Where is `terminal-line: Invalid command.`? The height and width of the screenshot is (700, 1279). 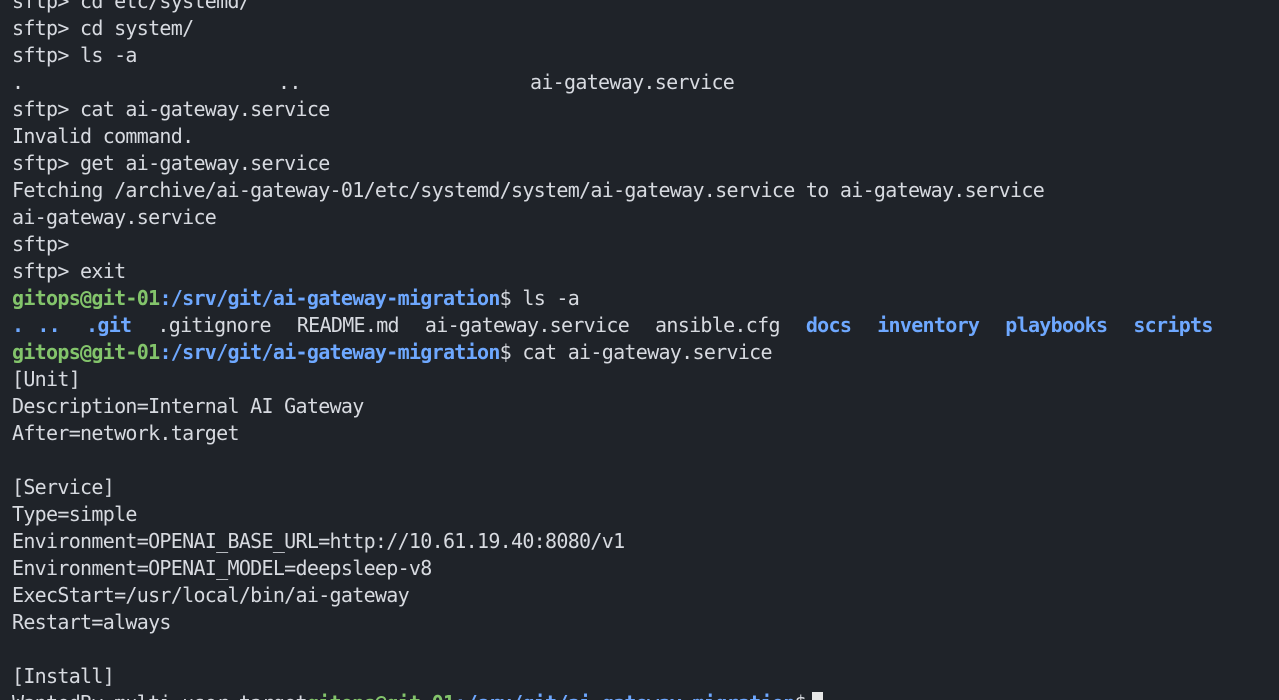
terminal-line: Invalid command. is located at coordinates (103, 136).